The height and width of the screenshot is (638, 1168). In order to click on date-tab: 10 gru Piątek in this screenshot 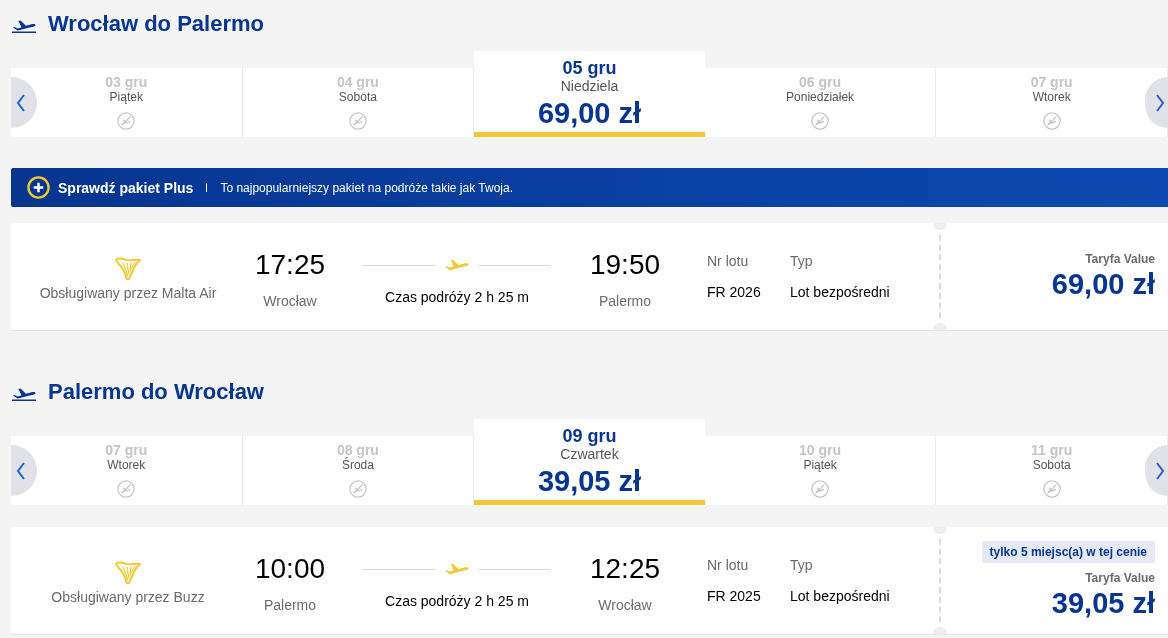, I will do `click(820, 470)`.